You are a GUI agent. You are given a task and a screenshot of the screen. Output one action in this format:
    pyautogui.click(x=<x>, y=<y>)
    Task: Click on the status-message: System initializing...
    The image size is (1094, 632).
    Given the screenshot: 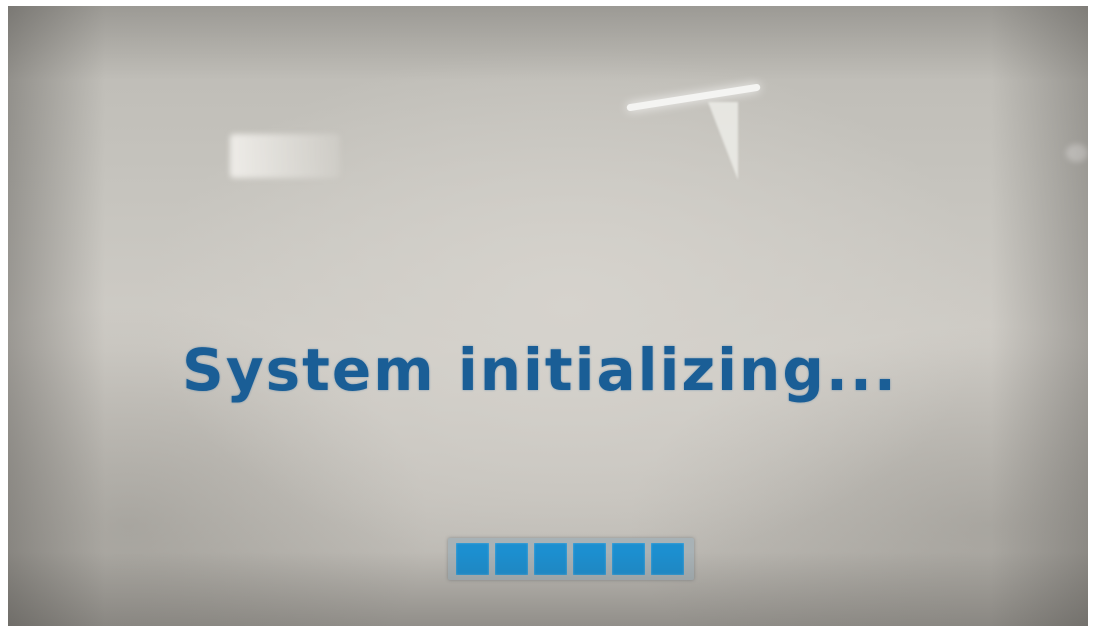 What is the action you would take?
    pyautogui.click(x=540, y=370)
    